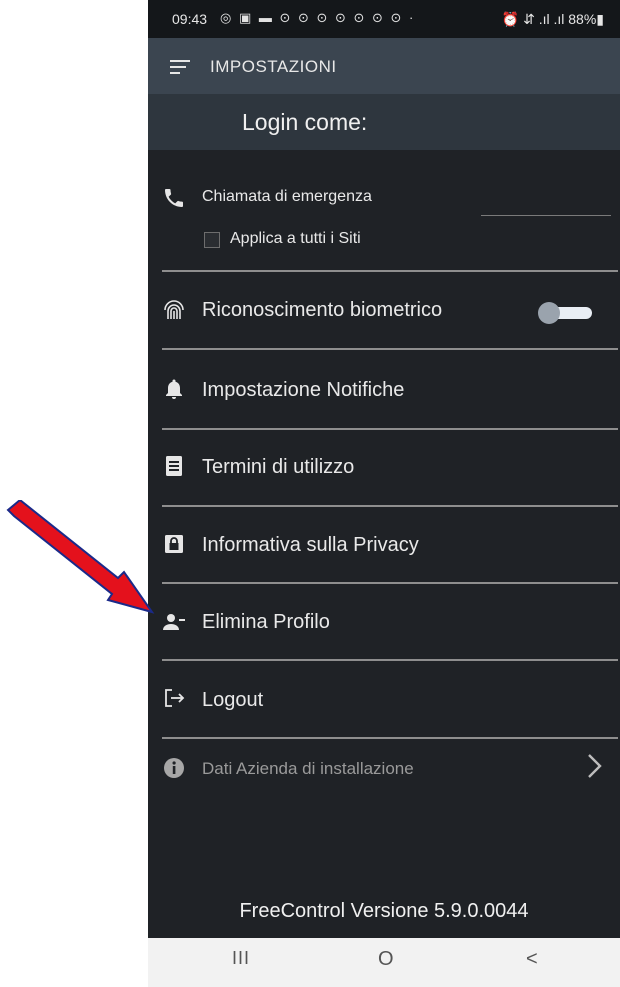 This screenshot has width=620, height=987. What do you see at coordinates (287, 196) in the screenshot?
I see `emergency-call-label: Chiamata di emergenza` at bounding box center [287, 196].